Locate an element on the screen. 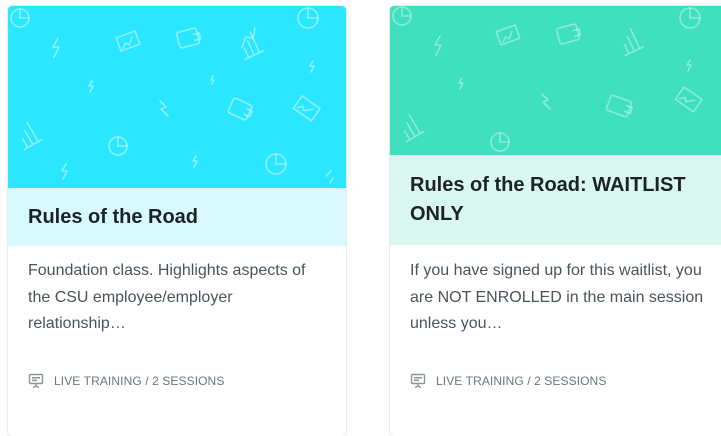  title-band: Rules of the Road is located at coordinates (177, 217).